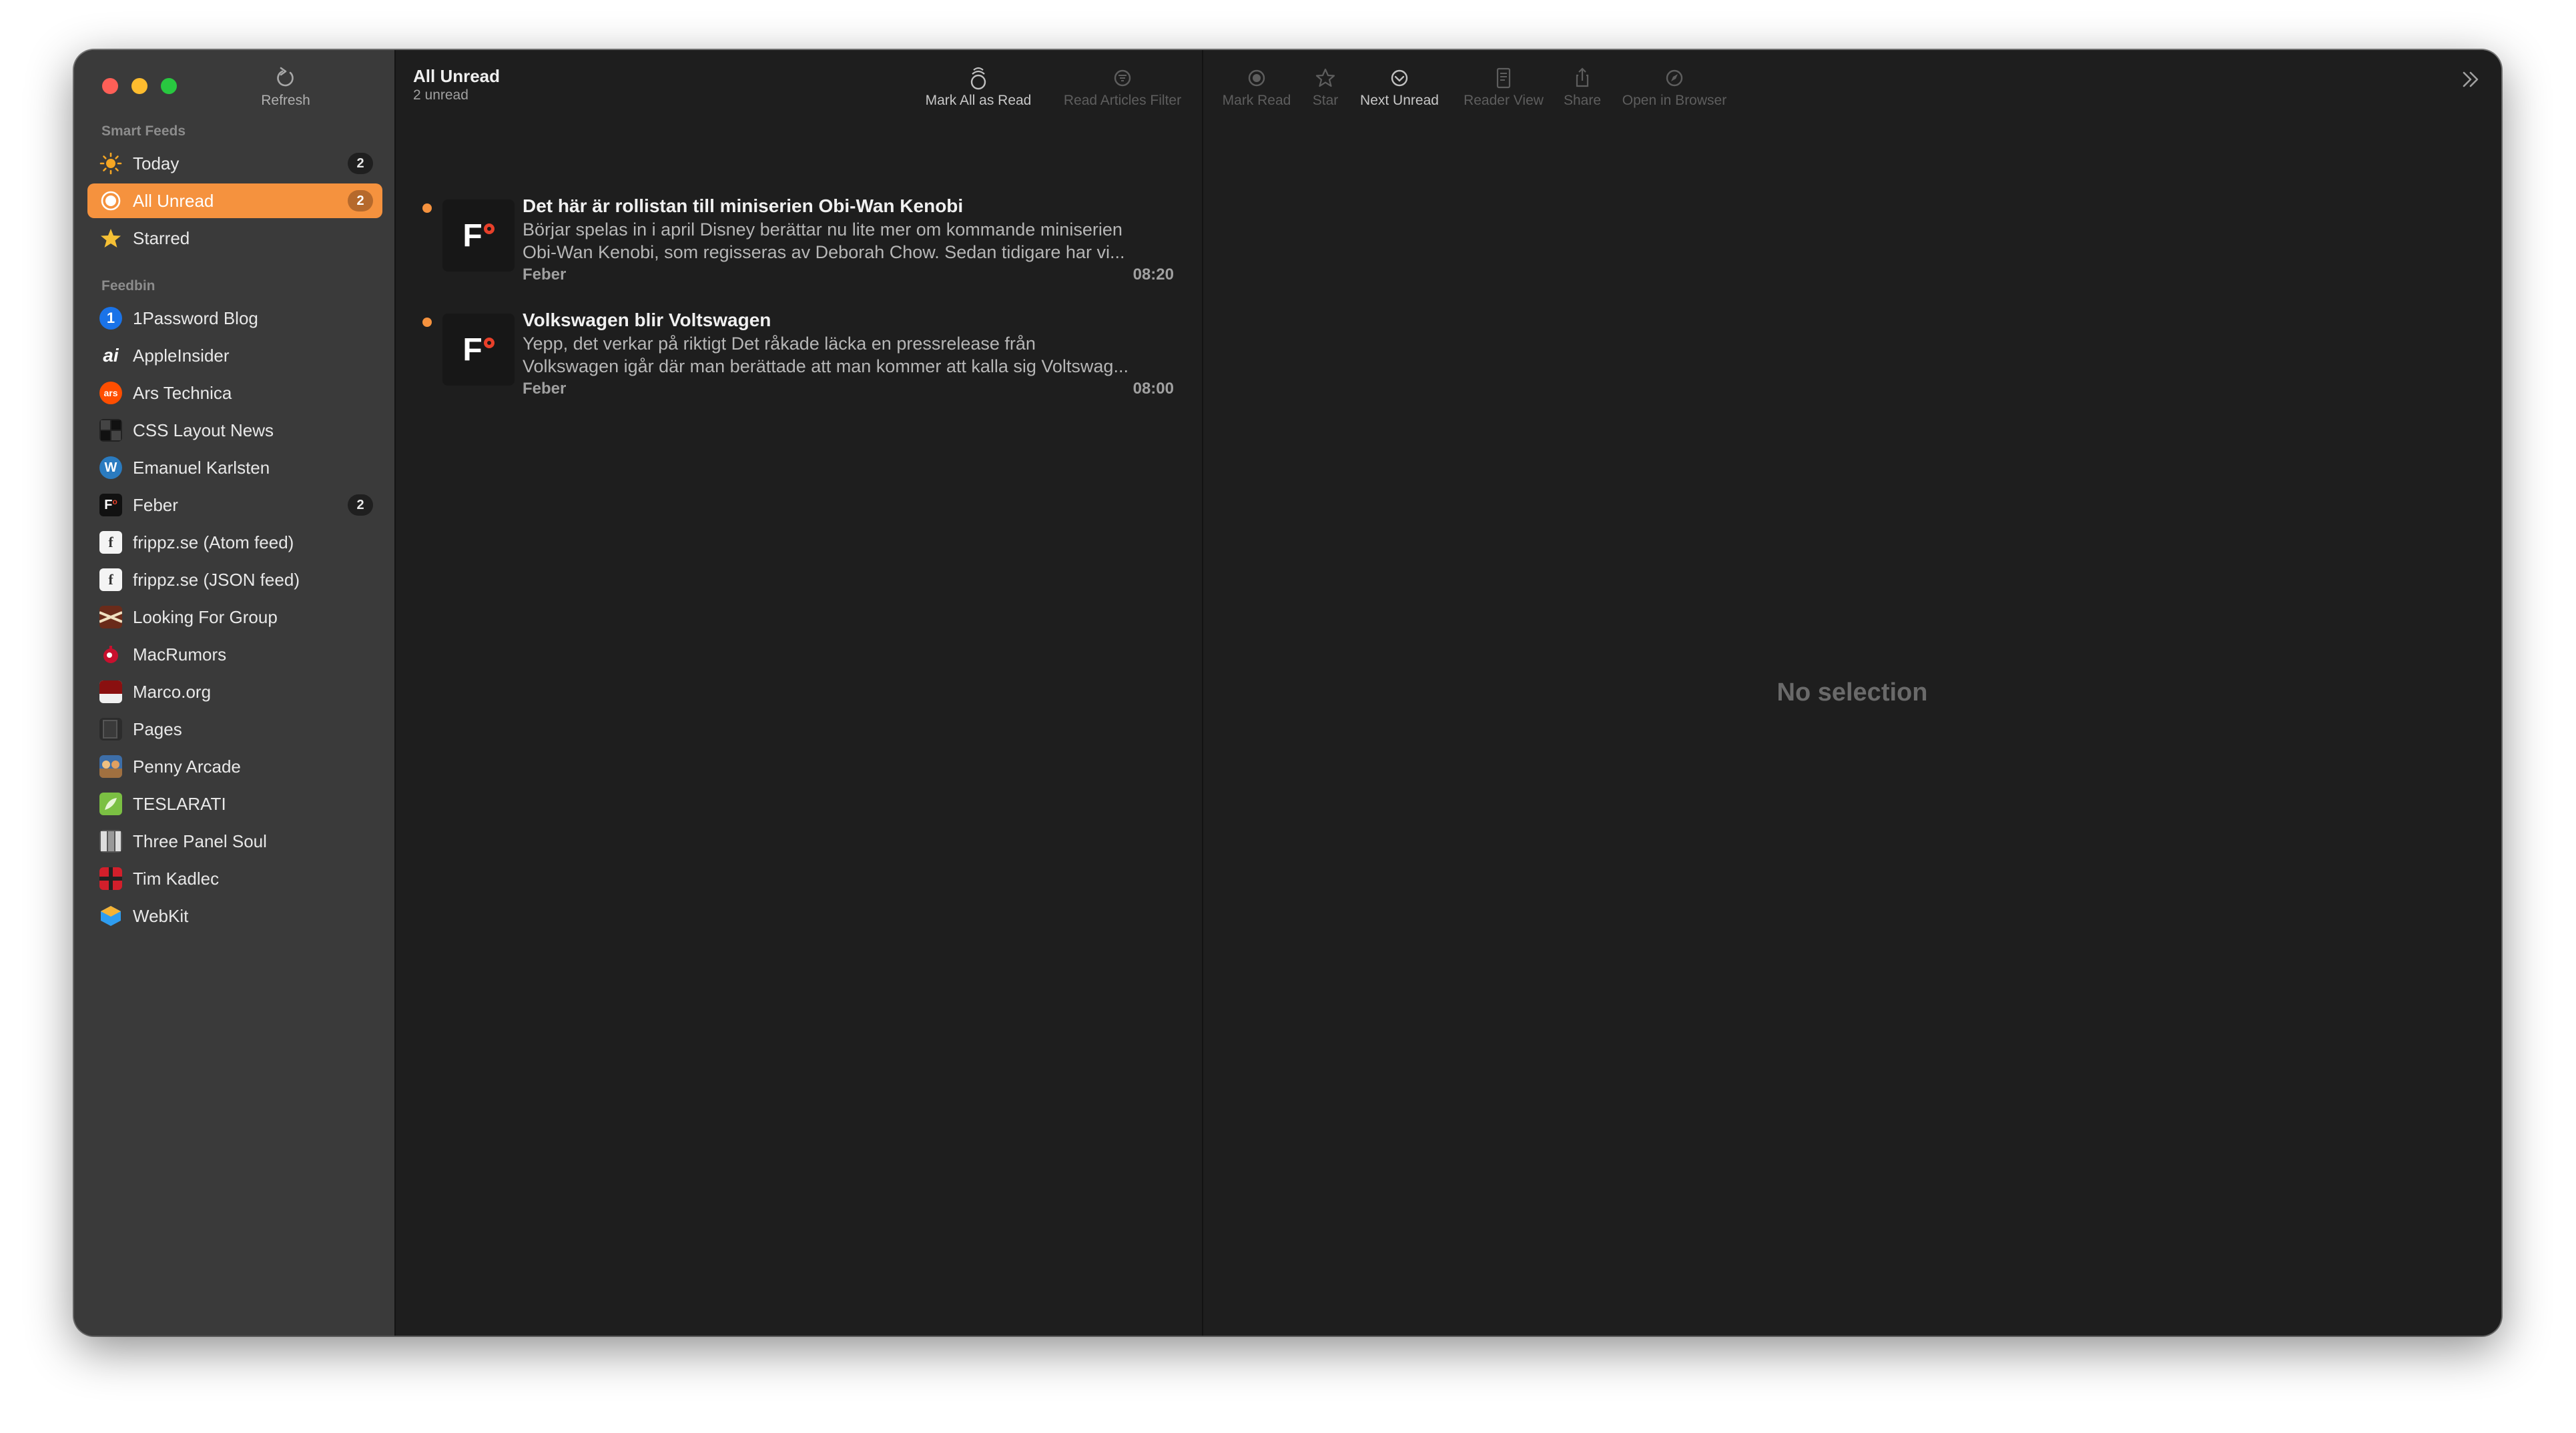  I want to click on sidebar-item-label: All Unread, so click(173, 200).